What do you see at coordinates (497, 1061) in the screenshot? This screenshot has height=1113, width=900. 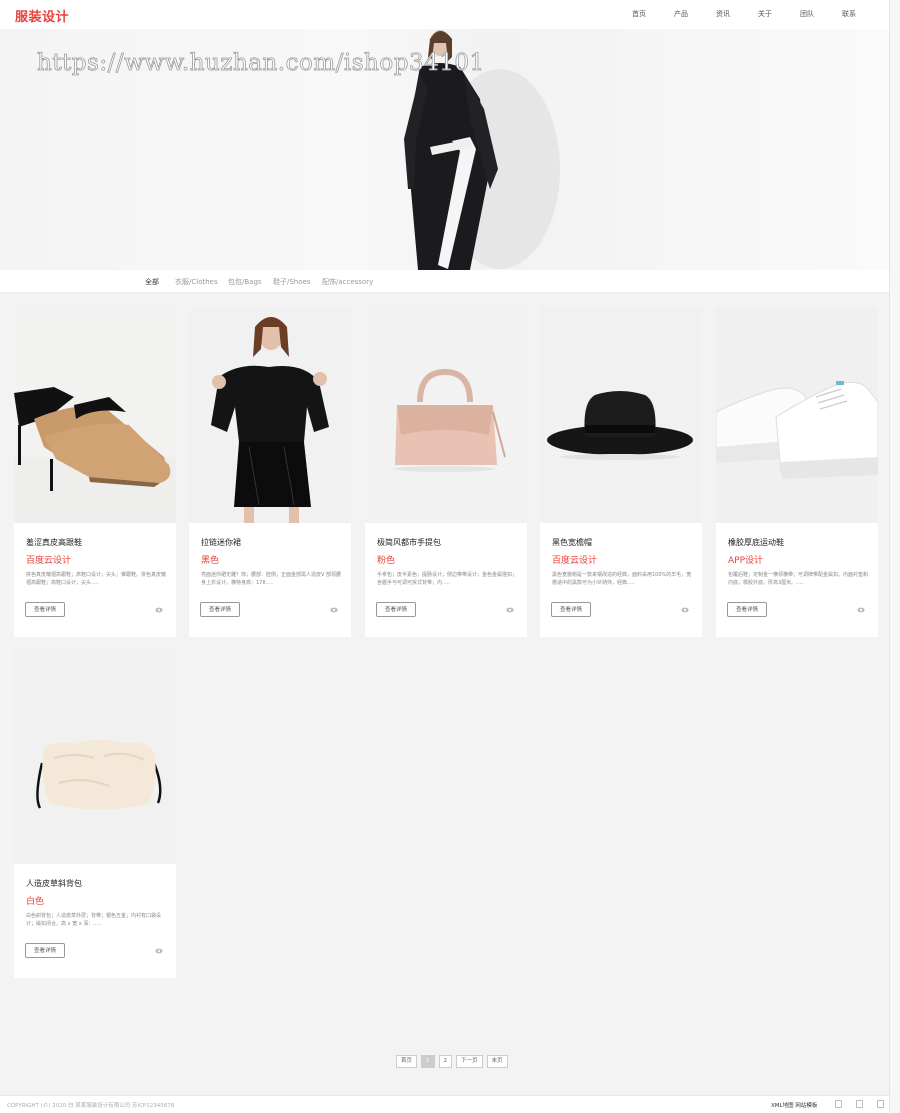 I see `page-last: 末页` at bounding box center [497, 1061].